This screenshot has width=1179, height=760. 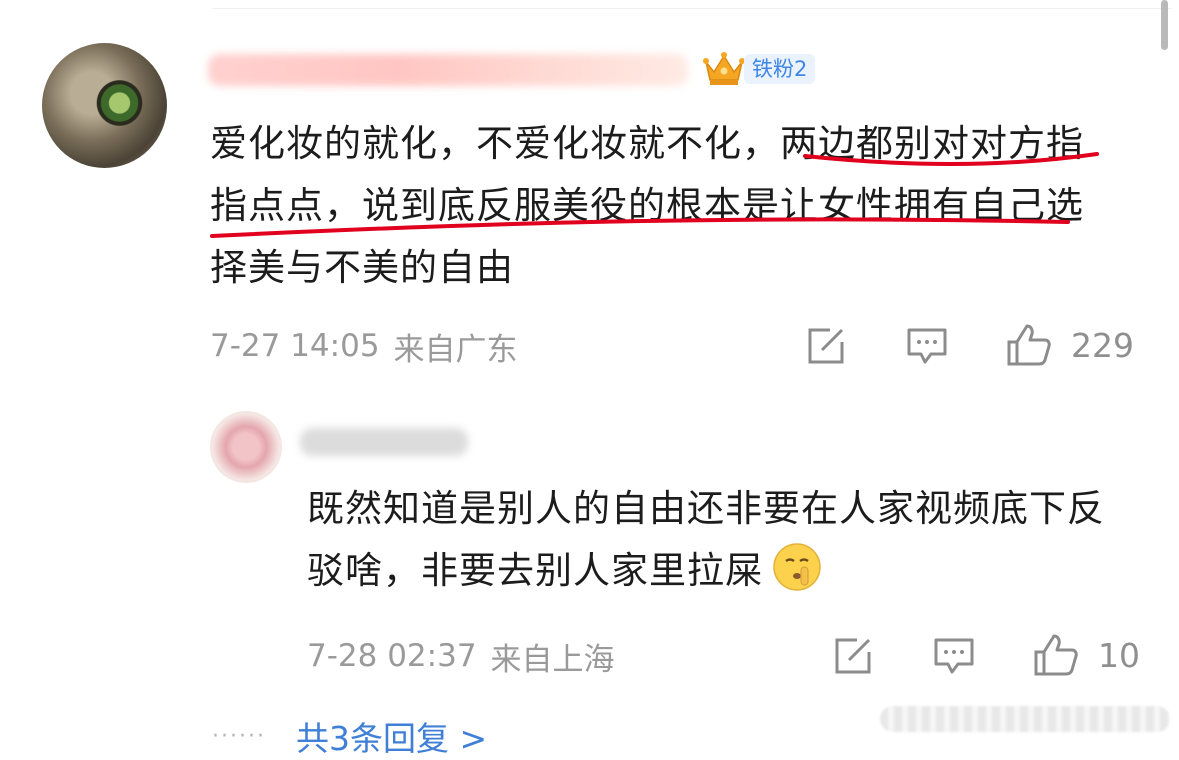 I want to click on blurred-bottom-bar, so click(x=1025, y=719).